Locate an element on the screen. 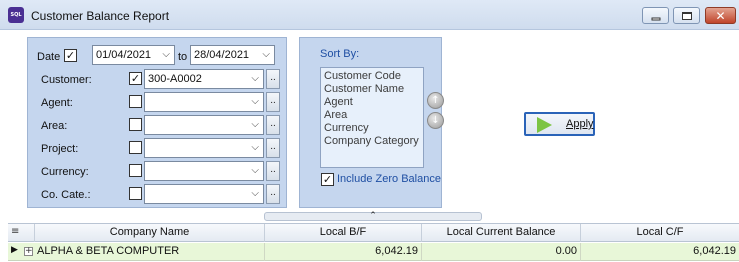 Image resolution: width=739 pixels, height=262 pixels. sort-item-agent: Agent is located at coordinates (372, 102).